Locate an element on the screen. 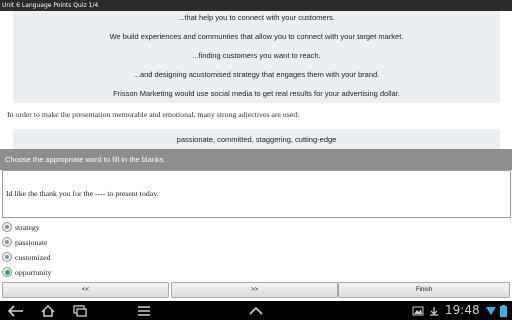 The image size is (512, 320). status-clock: 19:48 is located at coordinates (462, 310).